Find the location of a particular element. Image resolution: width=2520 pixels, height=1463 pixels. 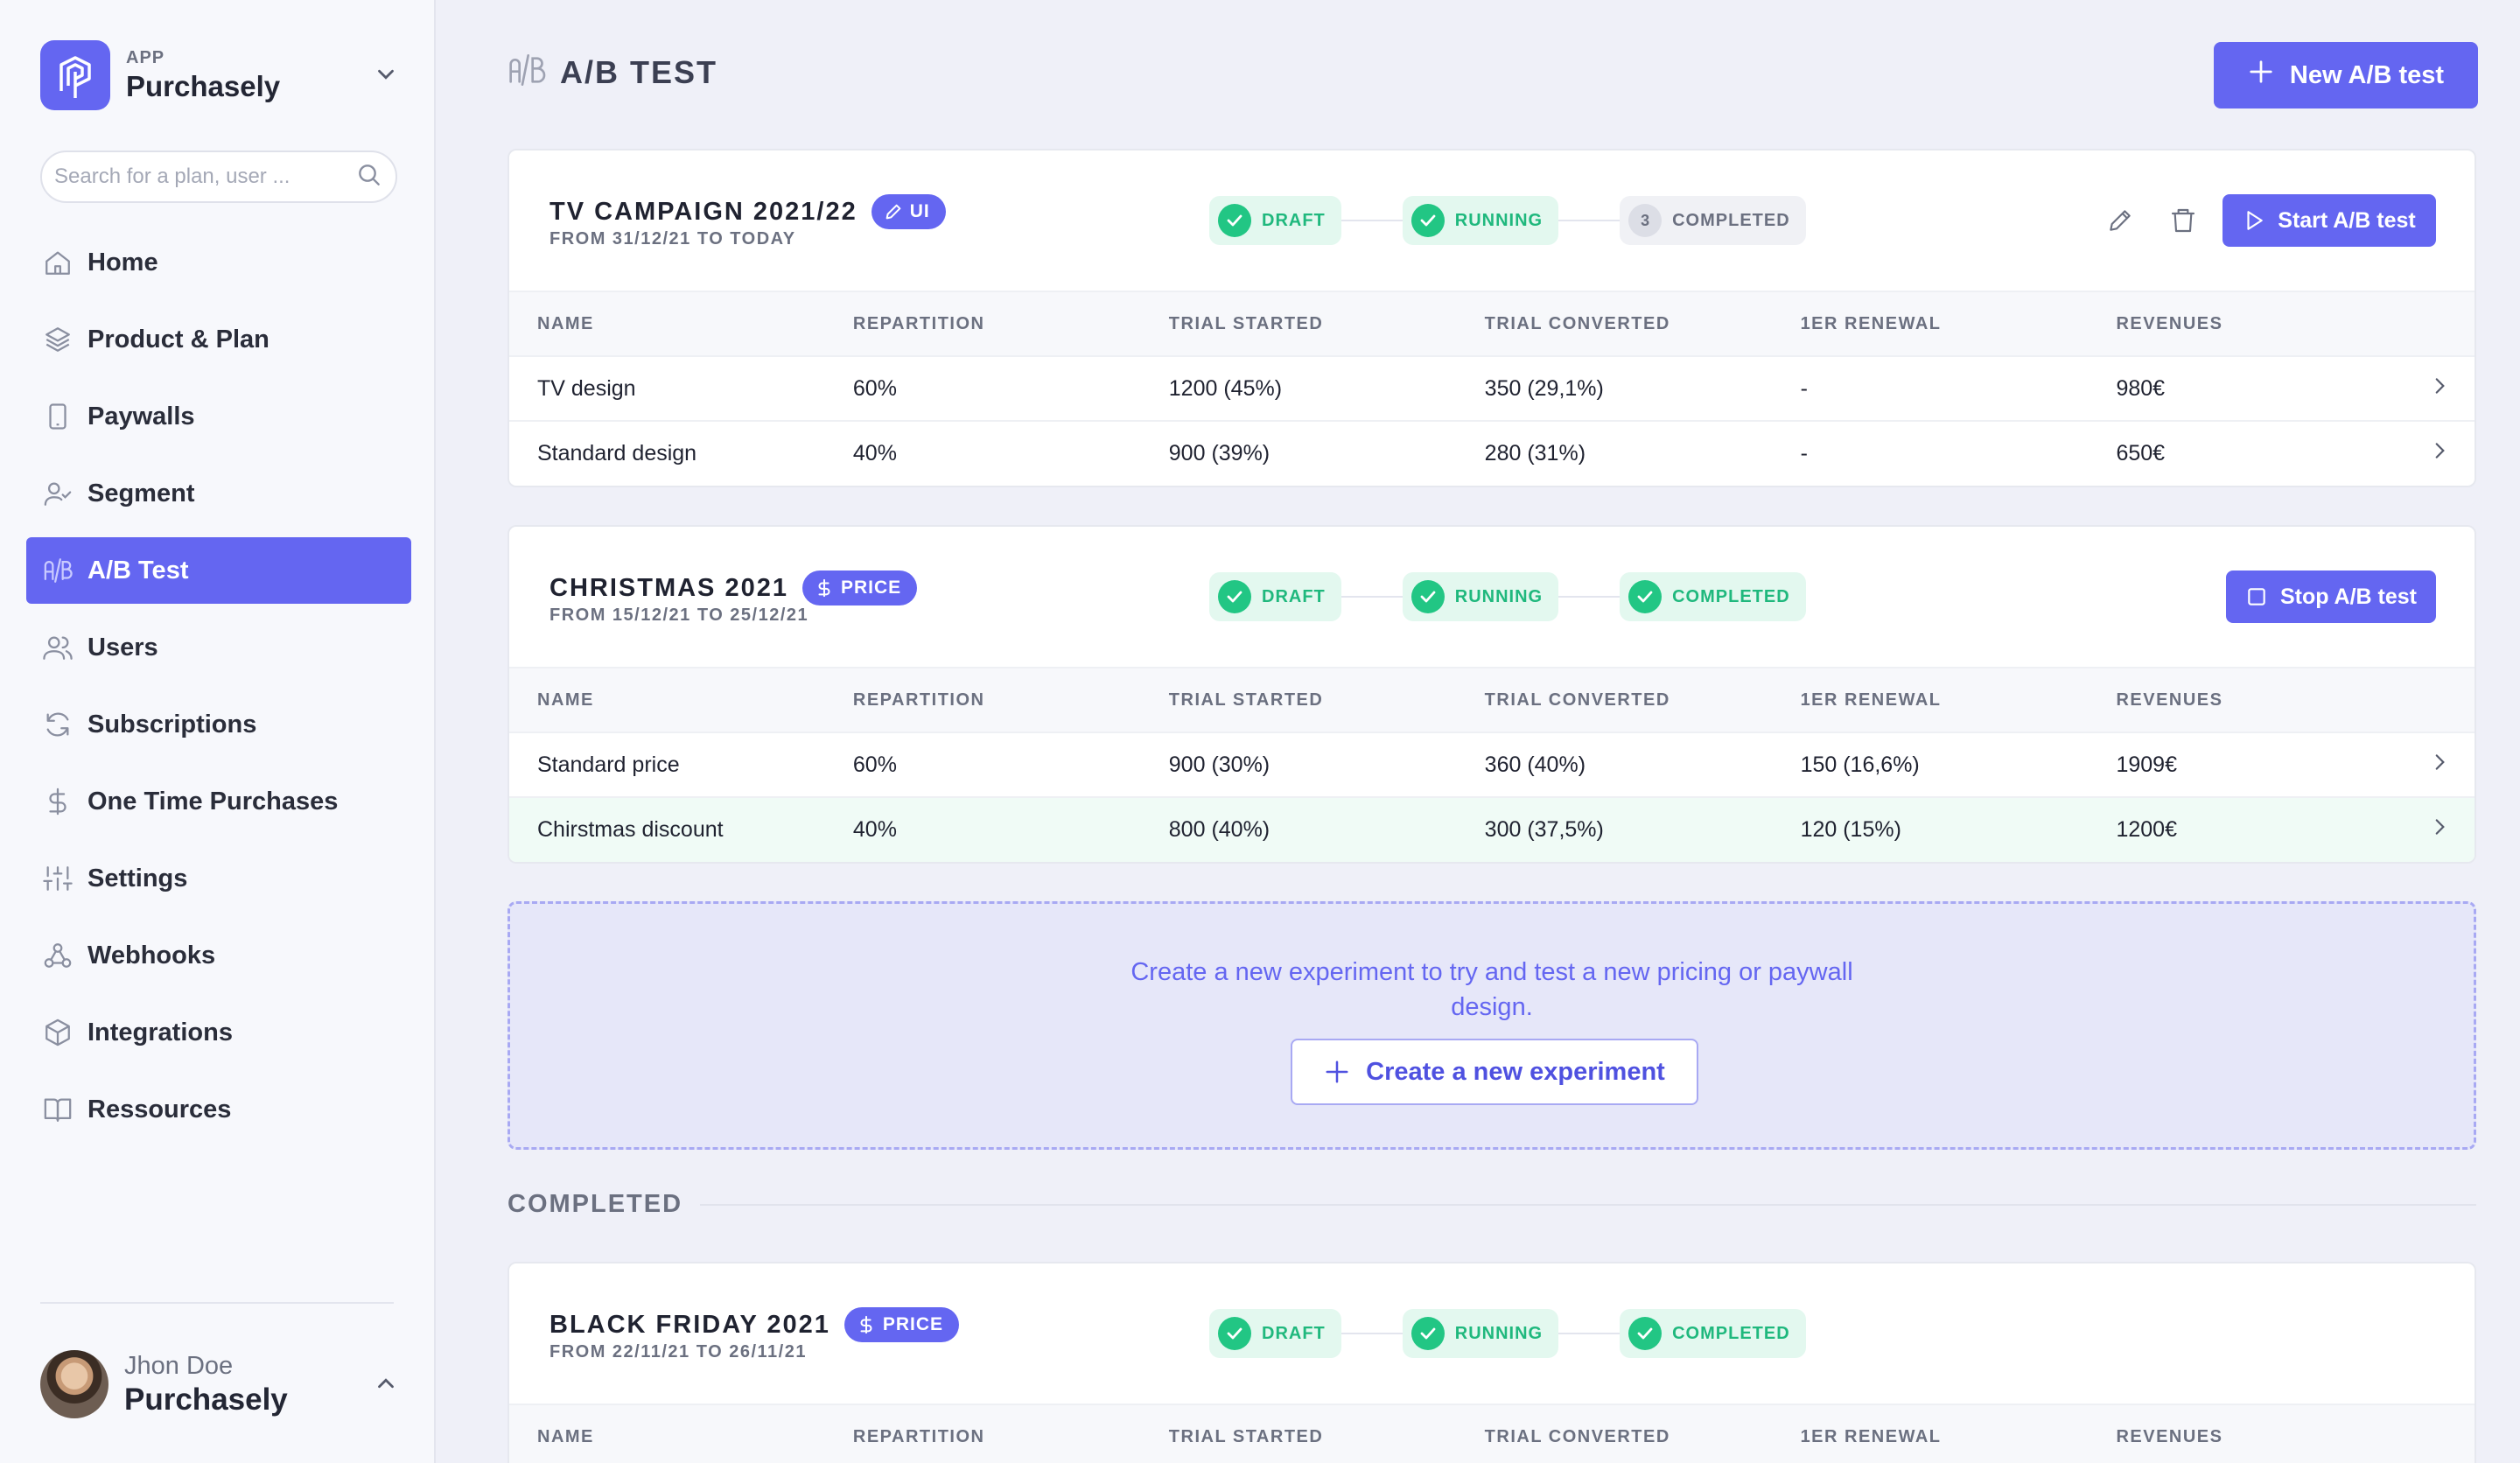

cell-revenues: 1909€ is located at coordinates (2246, 764).